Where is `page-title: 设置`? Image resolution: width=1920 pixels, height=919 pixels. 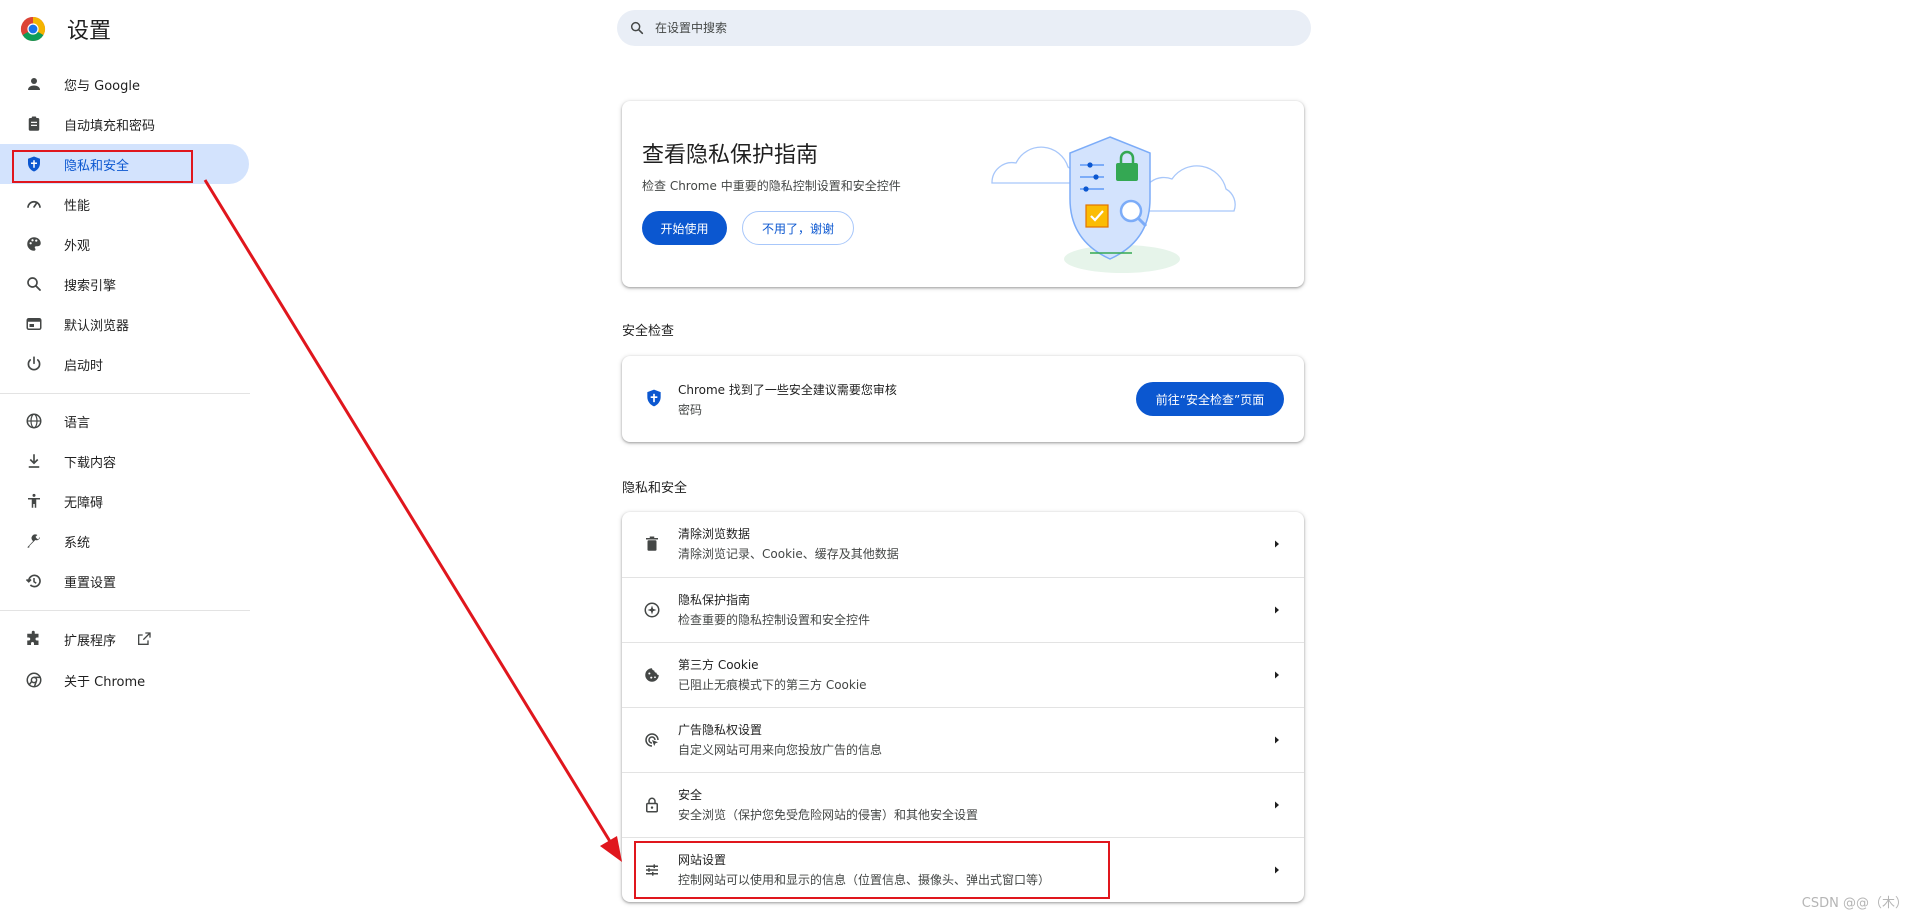 page-title: 设置 is located at coordinates (89, 31).